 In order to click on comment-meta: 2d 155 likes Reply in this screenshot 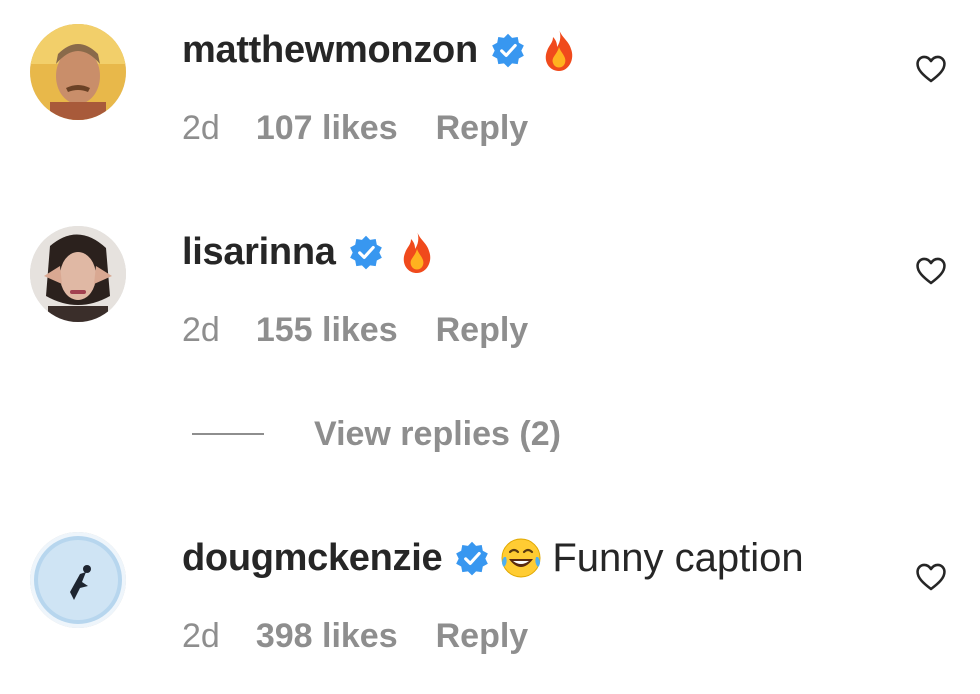, I will do `click(355, 330)`.